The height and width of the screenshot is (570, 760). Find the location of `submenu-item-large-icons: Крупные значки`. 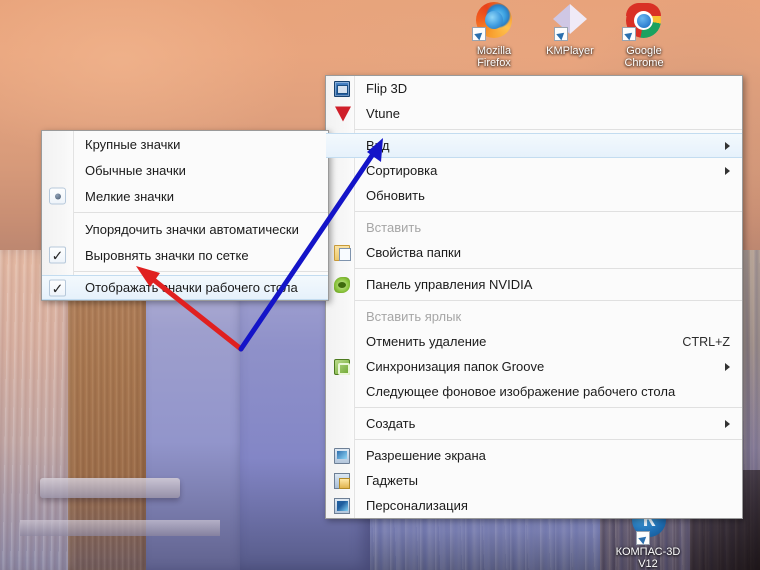

submenu-item-large-icons: Крупные значки is located at coordinates (185, 144).